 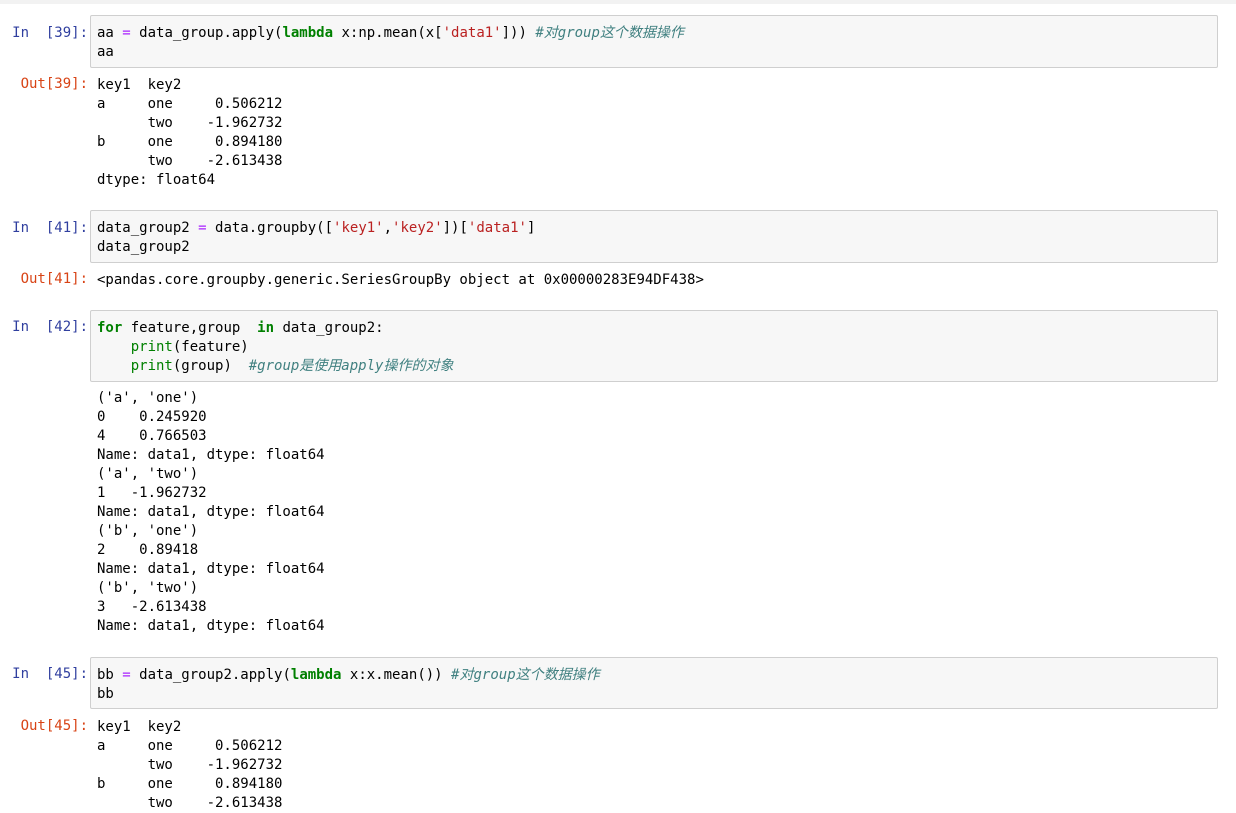 What do you see at coordinates (654, 366) in the screenshot?
I see `code-line: print(group) #group是使用apply操作的对象` at bounding box center [654, 366].